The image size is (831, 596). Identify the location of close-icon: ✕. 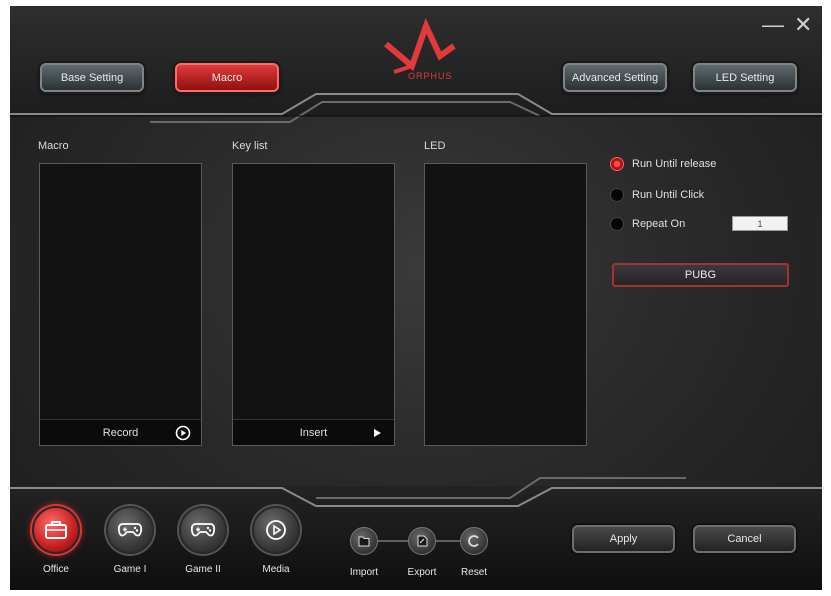
(803, 25).